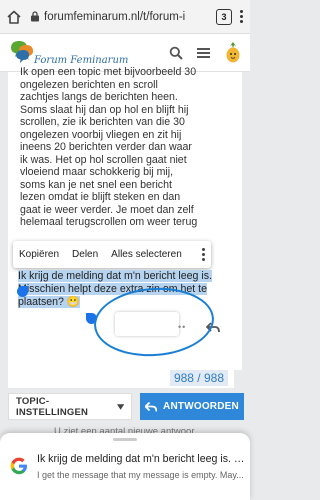  I want to click on hamburger-menu-icon, so click(203, 53).